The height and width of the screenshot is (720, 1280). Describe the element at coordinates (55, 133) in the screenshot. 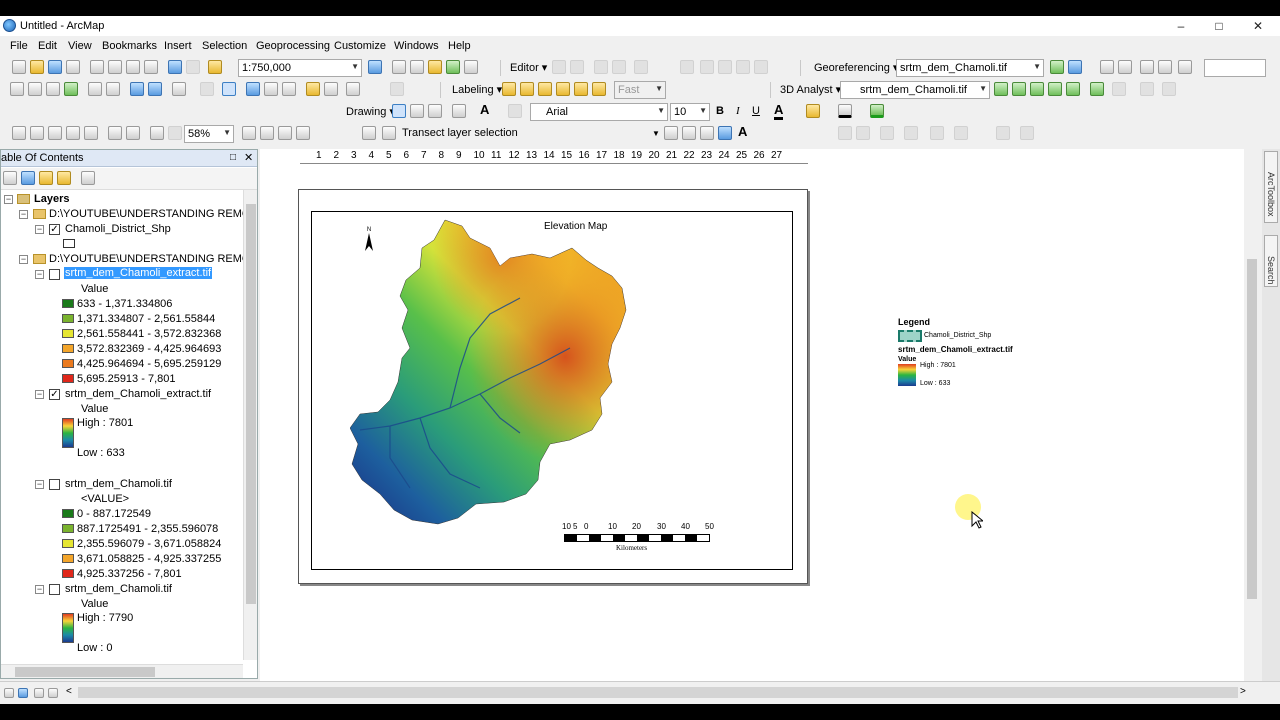

I see `layout-pan-icon` at that location.